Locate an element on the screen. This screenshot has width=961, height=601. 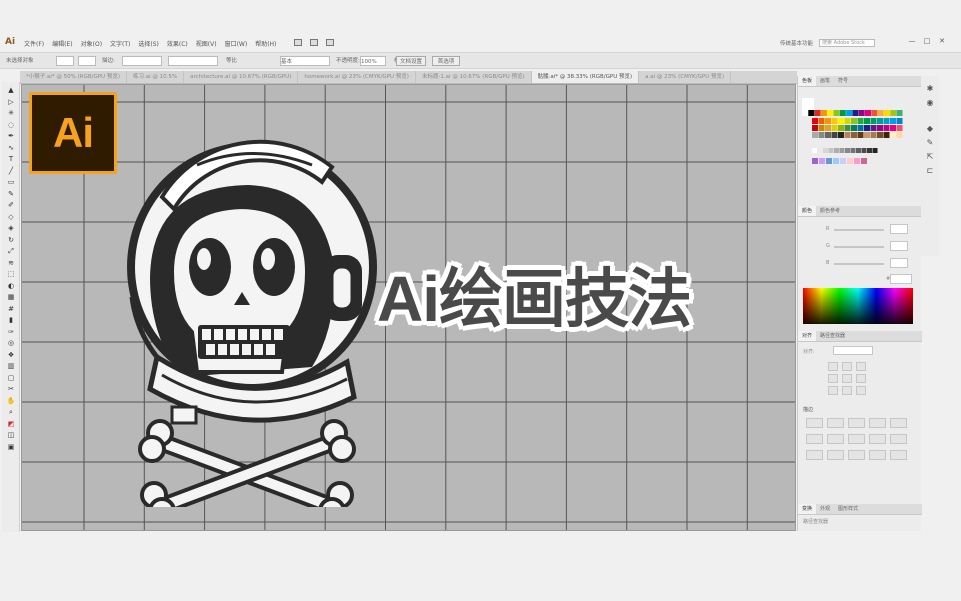
rectangle-tool-icon: ▭ is located at coordinates (11, 182).